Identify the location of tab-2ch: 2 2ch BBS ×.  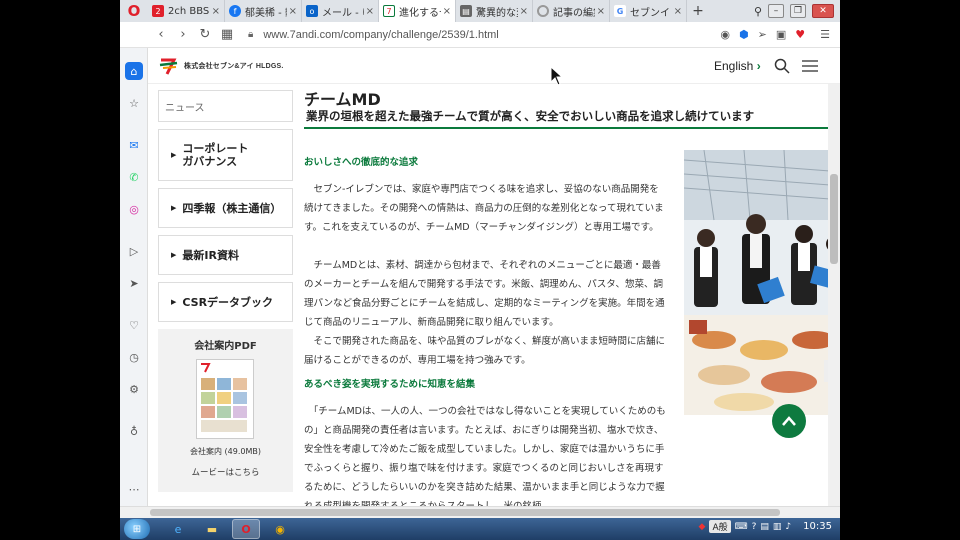
(186, 11).